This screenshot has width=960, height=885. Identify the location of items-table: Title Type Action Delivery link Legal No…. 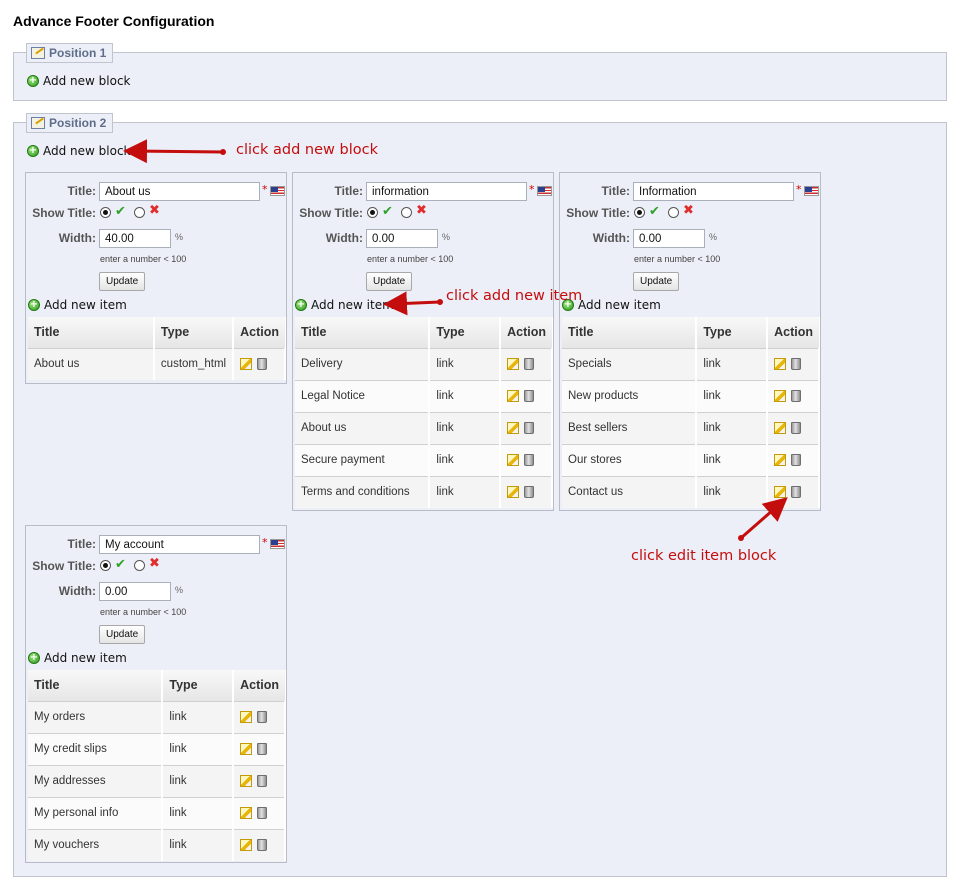
(424, 412).